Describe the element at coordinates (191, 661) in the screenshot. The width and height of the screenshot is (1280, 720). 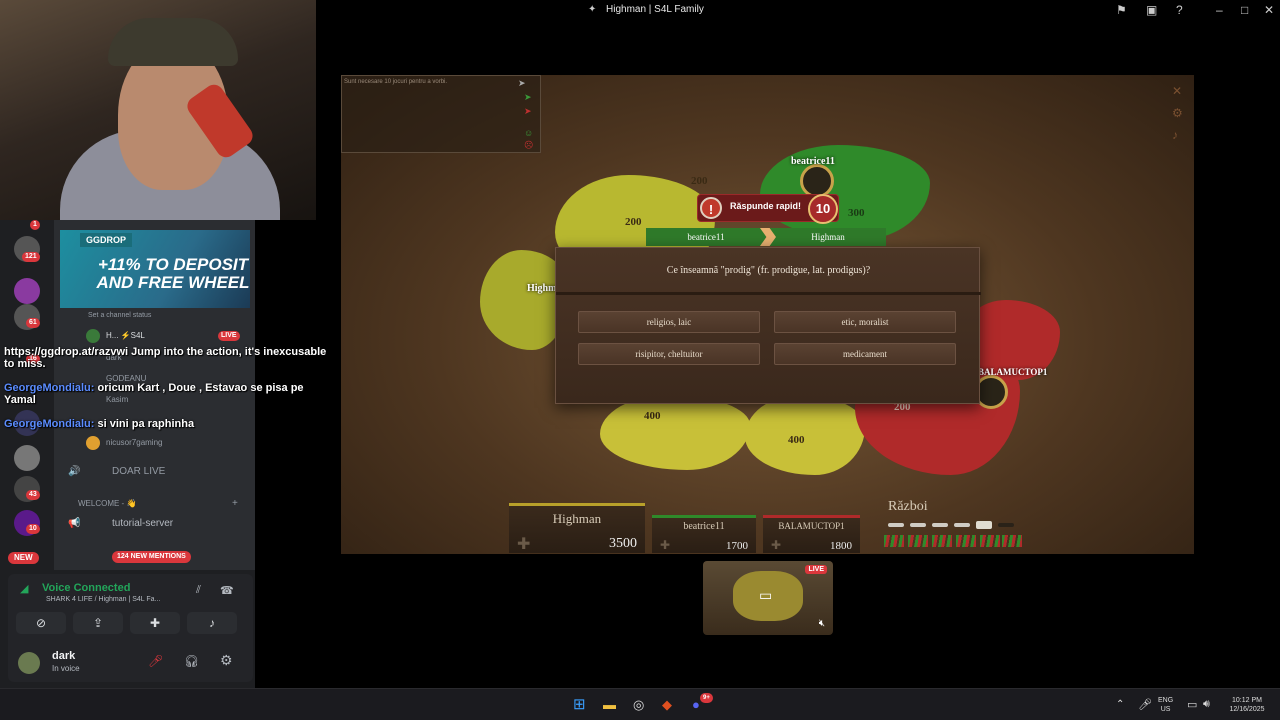
I see `headphones-icon: 🎧︎` at that location.